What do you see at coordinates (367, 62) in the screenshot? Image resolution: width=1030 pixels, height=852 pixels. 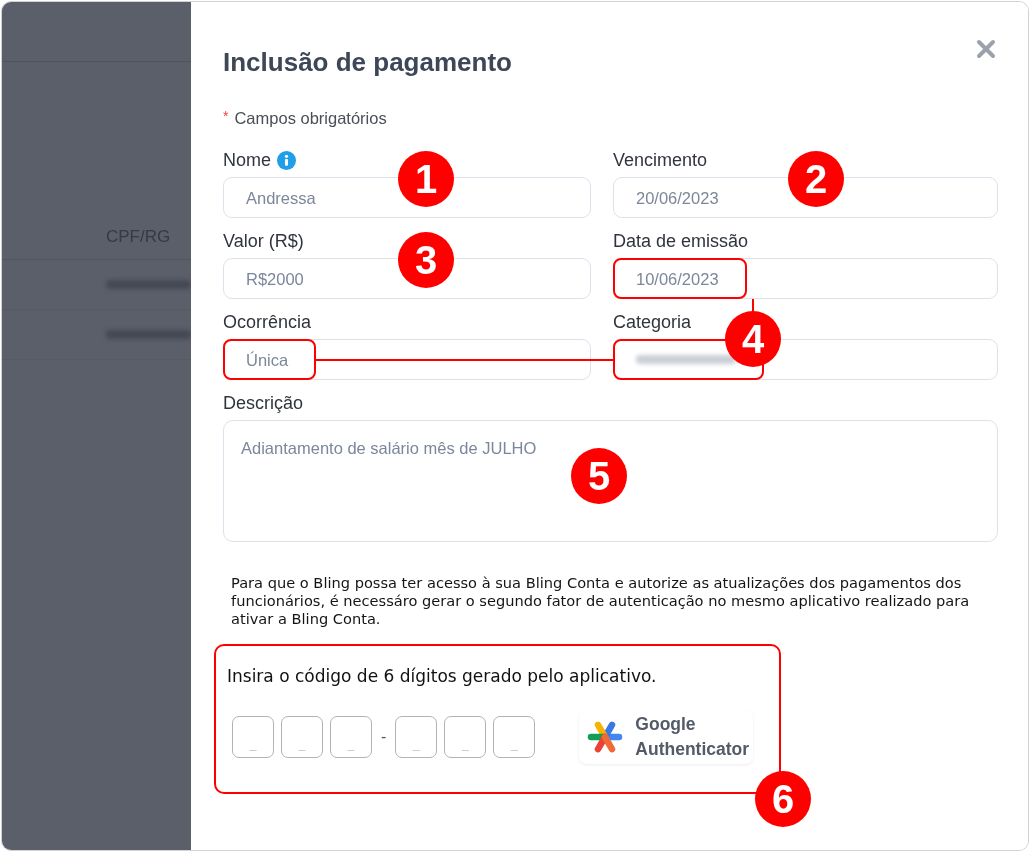 I see `dialog-title: Inclusão de pagamento` at bounding box center [367, 62].